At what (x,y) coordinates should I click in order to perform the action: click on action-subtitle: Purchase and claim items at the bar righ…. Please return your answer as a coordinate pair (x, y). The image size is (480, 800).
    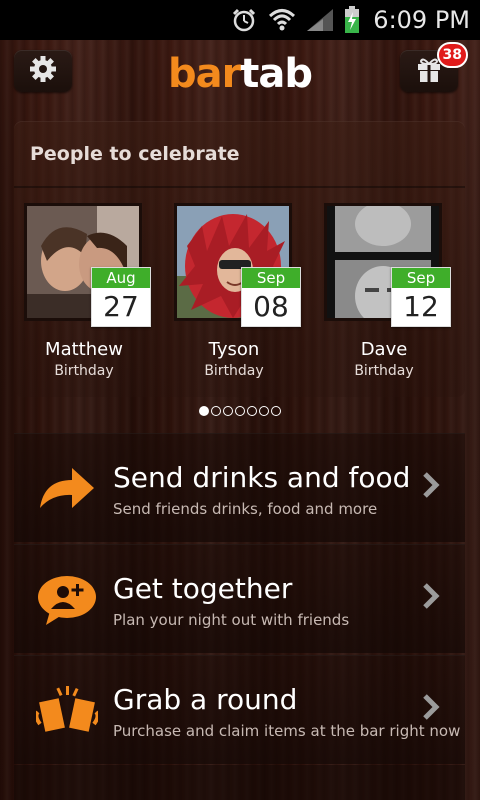
    Looking at the image, I should click on (287, 731).